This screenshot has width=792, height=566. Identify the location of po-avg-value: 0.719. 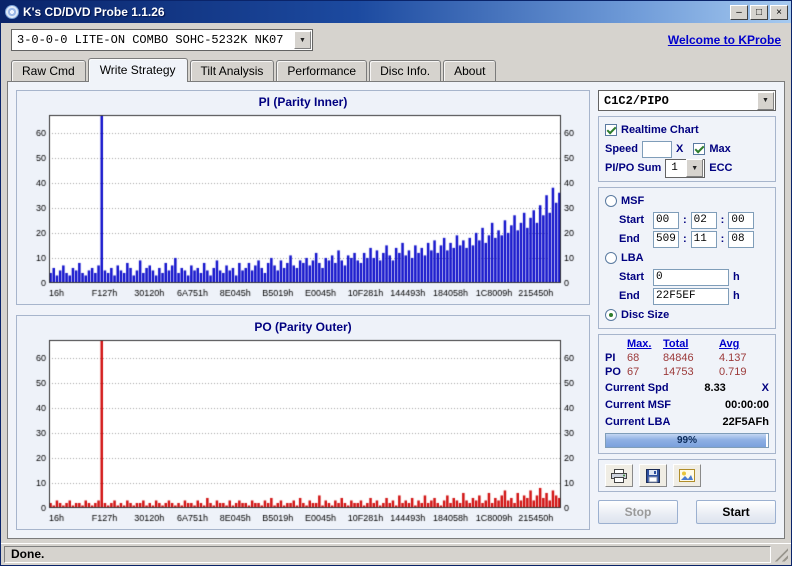
(733, 372).